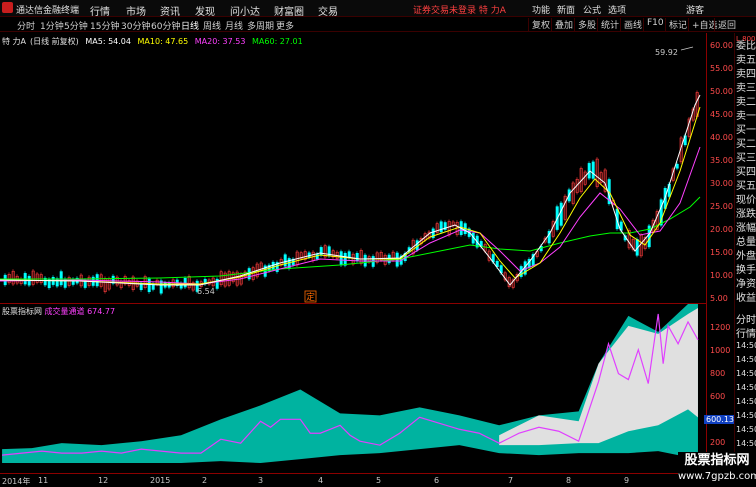  I want to click on menu-discover: 发现, so click(205, 10).